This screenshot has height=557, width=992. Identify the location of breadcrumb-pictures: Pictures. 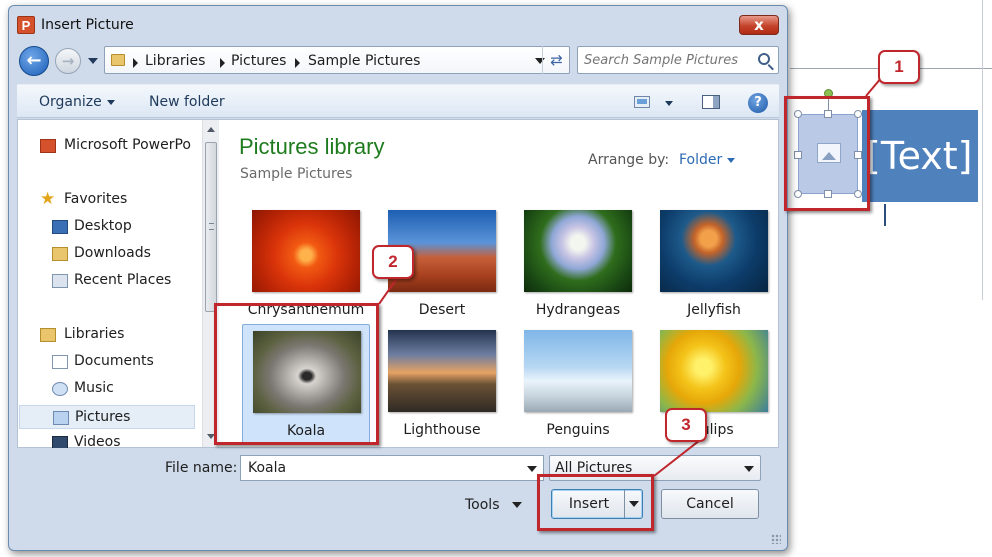
(258, 61).